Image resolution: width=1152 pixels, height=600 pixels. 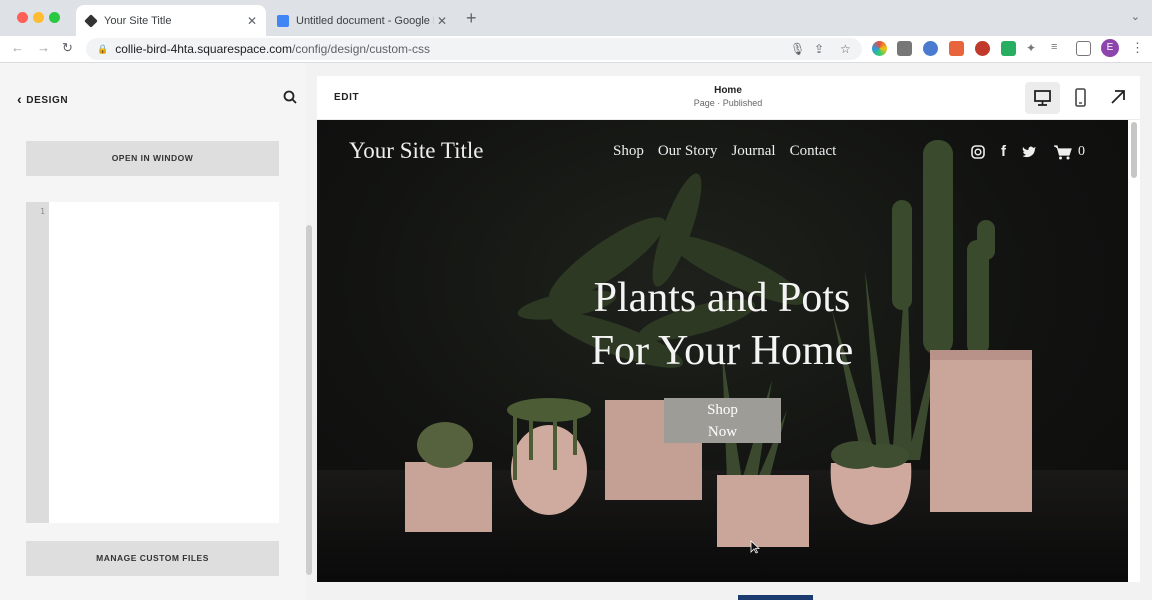 What do you see at coordinates (152, 362) in the screenshot?
I see `css-code-editor: 1` at bounding box center [152, 362].